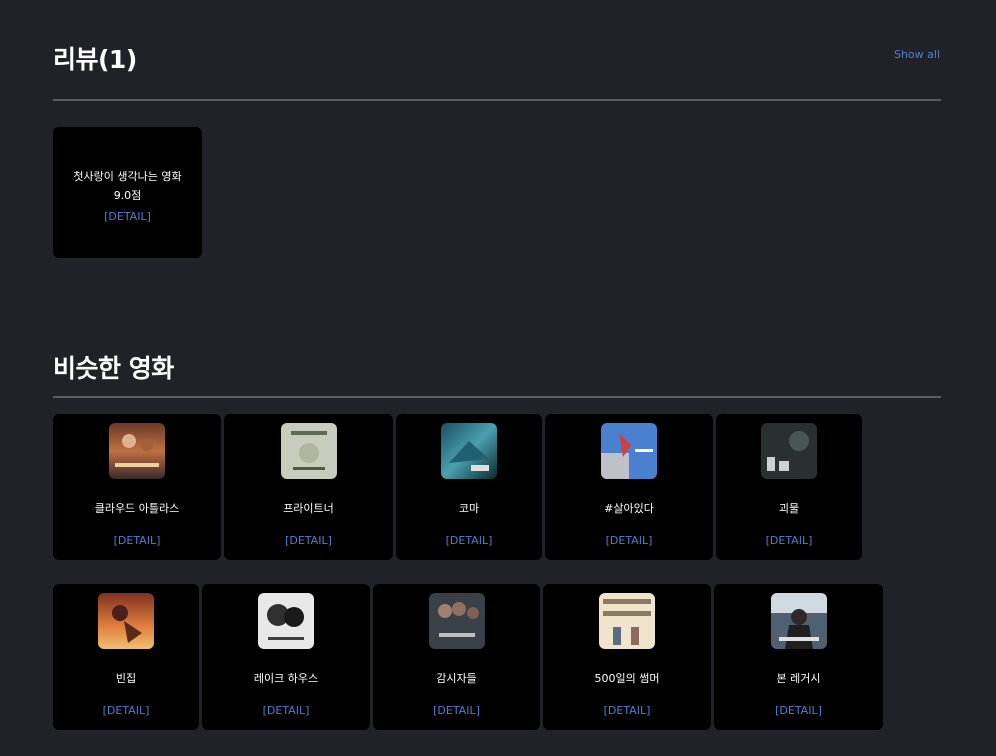 This screenshot has height=756, width=996. Describe the element at coordinates (629, 487) in the screenshot. I see `movie-card-alive: #살아있다 [DETAIL]` at that location.